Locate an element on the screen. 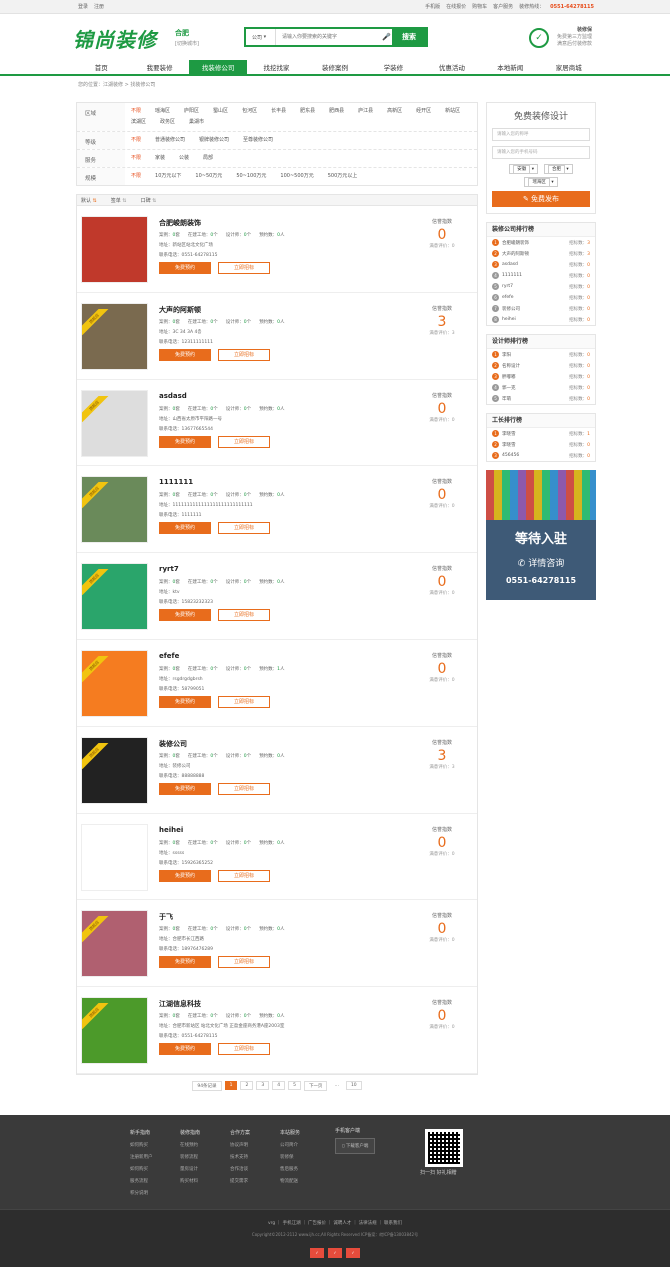 Image resolution: width=670 pixels, height=1267 pixels. page-link: 5 is located at coordinates (294, 1086).